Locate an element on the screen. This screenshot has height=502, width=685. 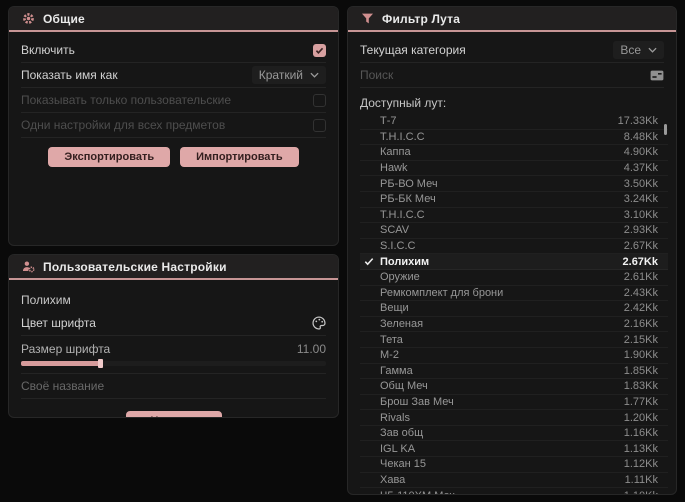
custom-name-placeholder: Своё название is located at coordinates (63, 386).